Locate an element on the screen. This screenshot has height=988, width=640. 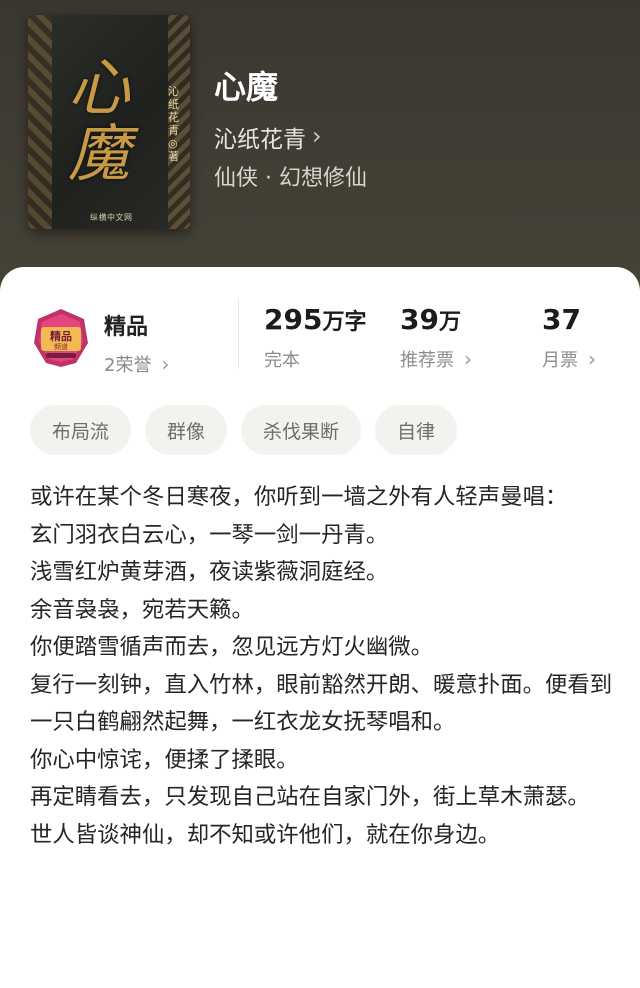
author-name: 沁纸花青 is located at coordinates (260, 140).